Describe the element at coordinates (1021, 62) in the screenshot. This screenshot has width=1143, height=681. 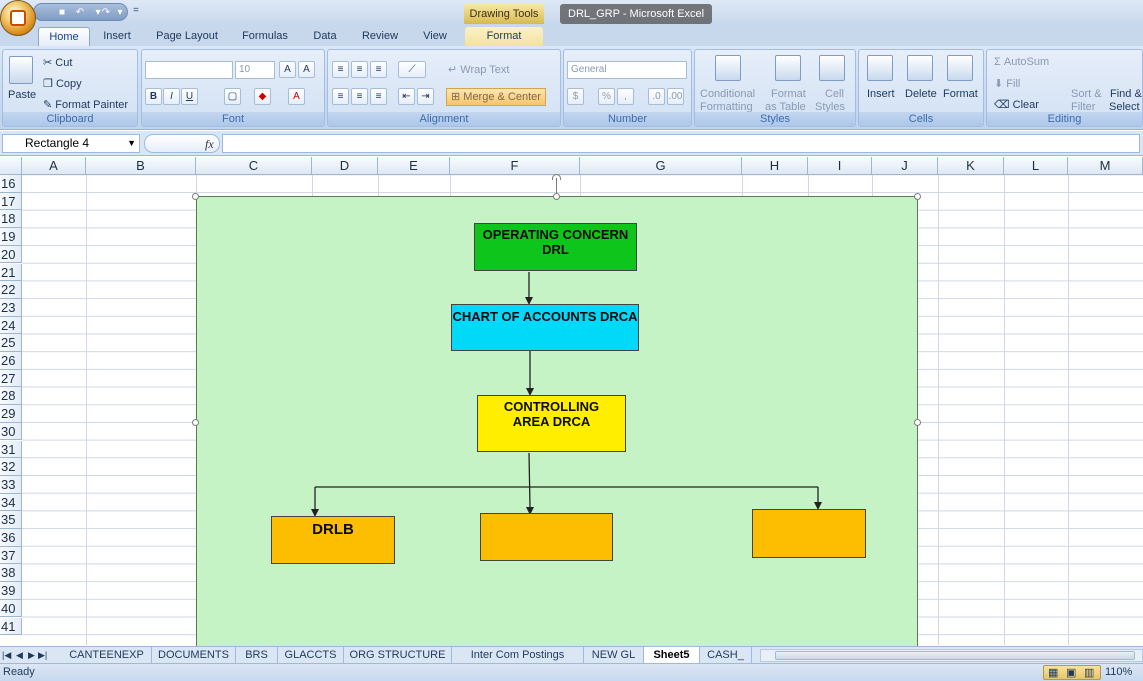
I see `autosum-button: Σ AutoSum` at that location.